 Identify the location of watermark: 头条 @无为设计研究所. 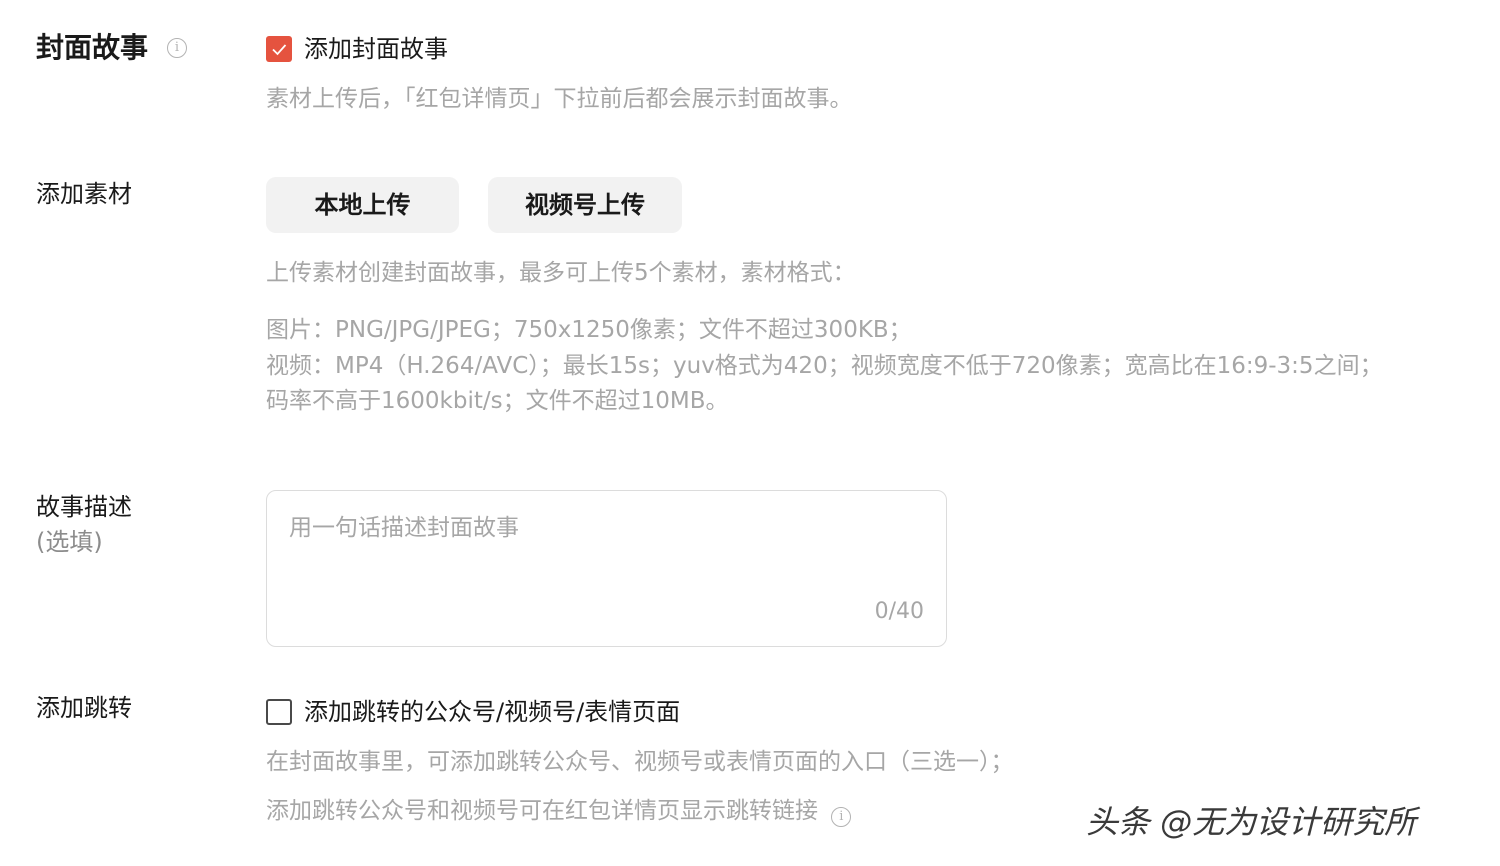
(1251, 822).